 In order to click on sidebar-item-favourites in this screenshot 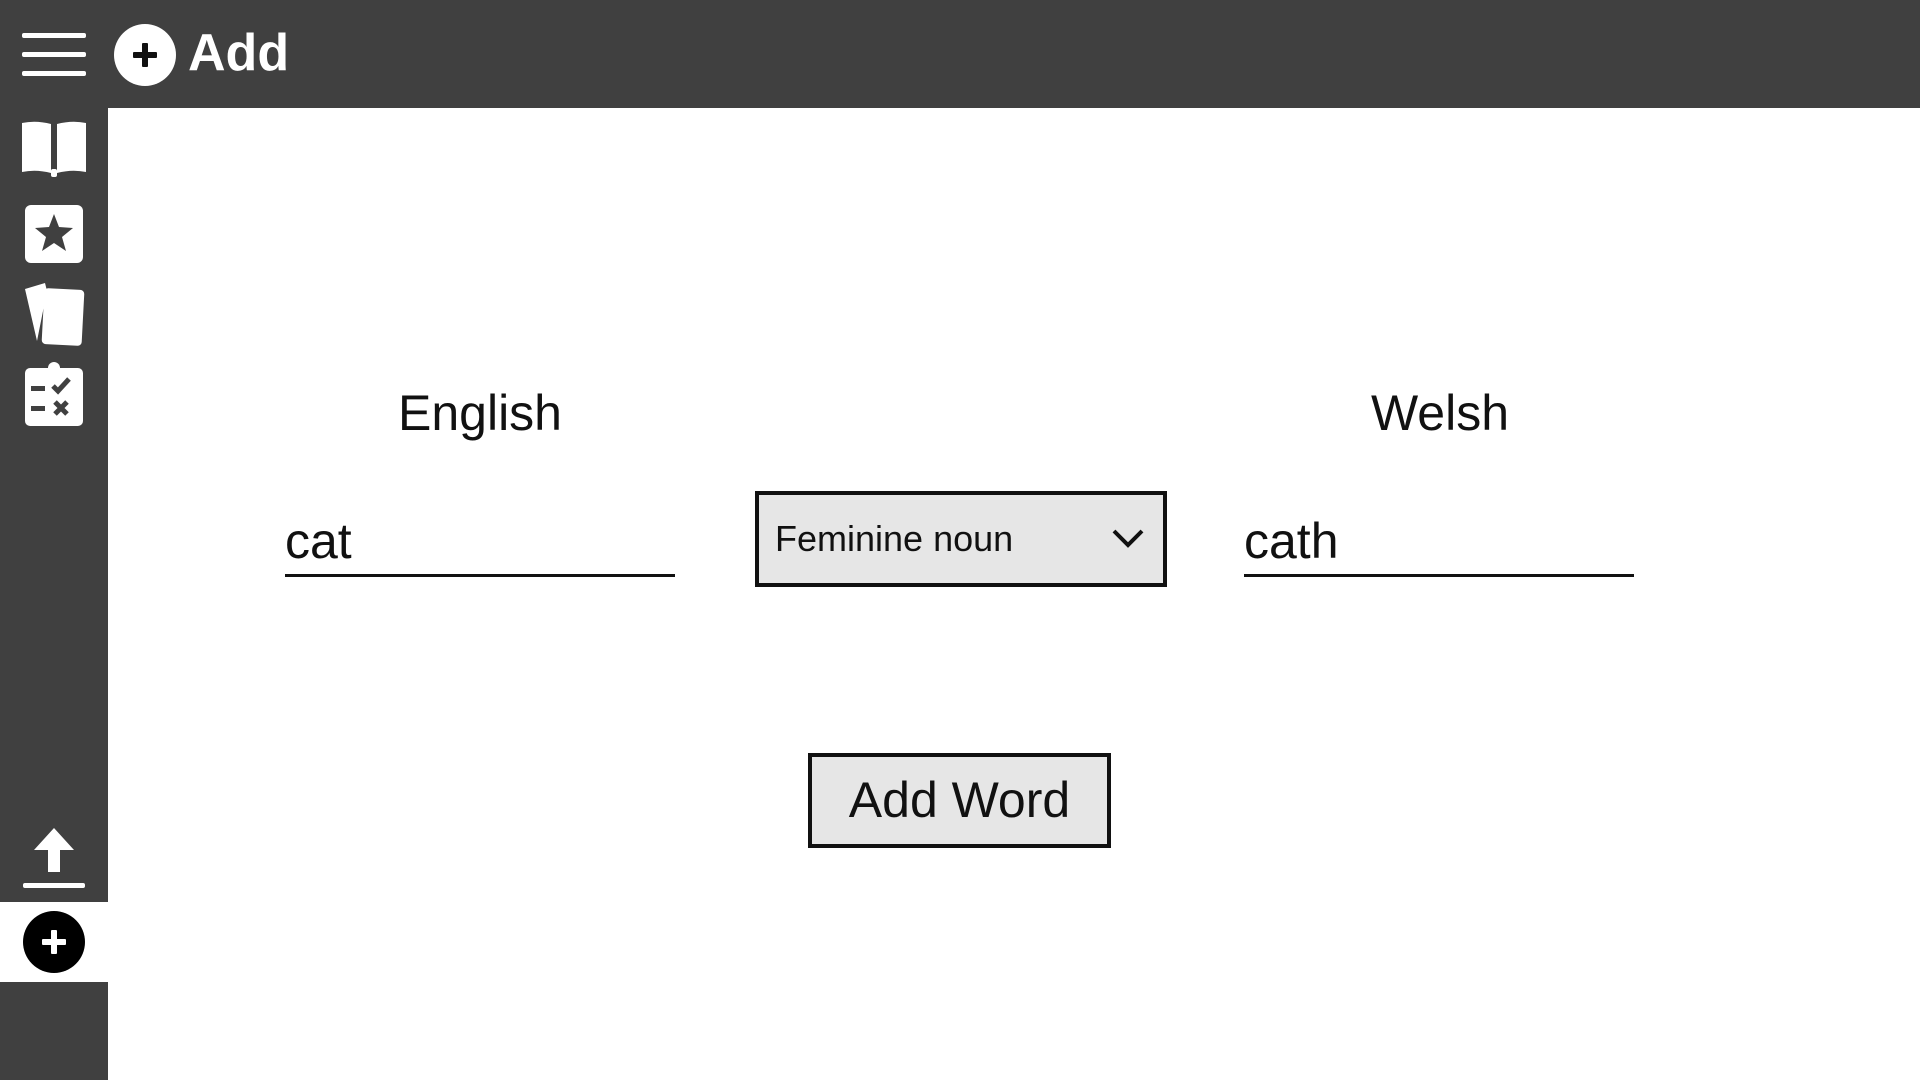, I will do `click(54, 234)`.